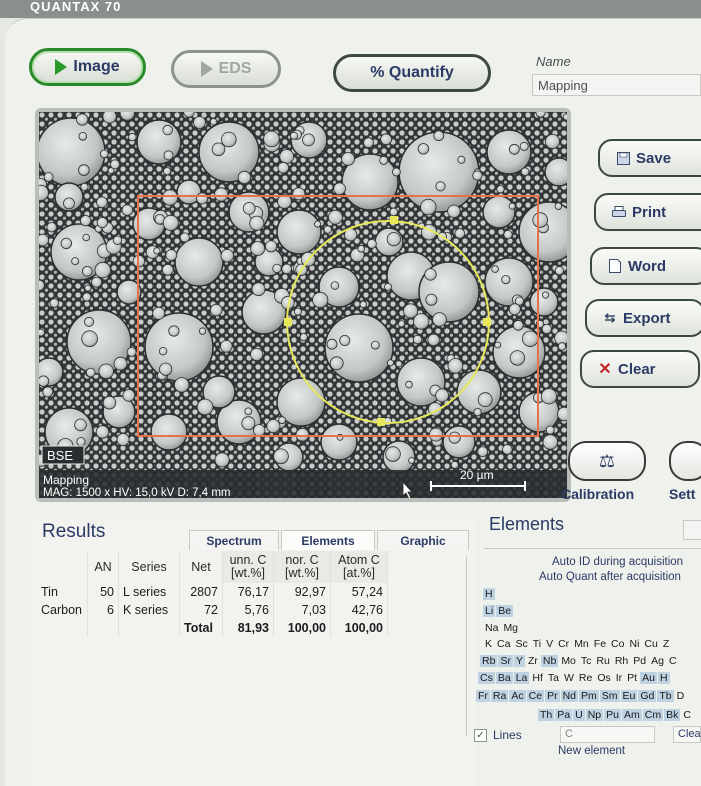 This screenshot has height=786, width=701. Describe the element at coordinates (553, 678) in the screenshot. I see `element-ta: Ta` at that location.